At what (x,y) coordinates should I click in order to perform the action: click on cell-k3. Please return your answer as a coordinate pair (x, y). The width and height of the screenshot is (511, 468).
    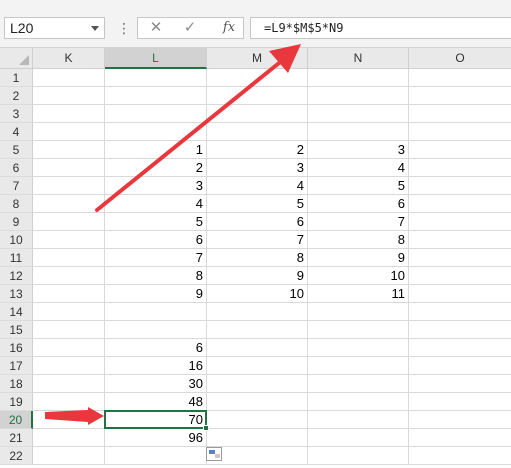
    Looking at the image, I should click on (69, 114).